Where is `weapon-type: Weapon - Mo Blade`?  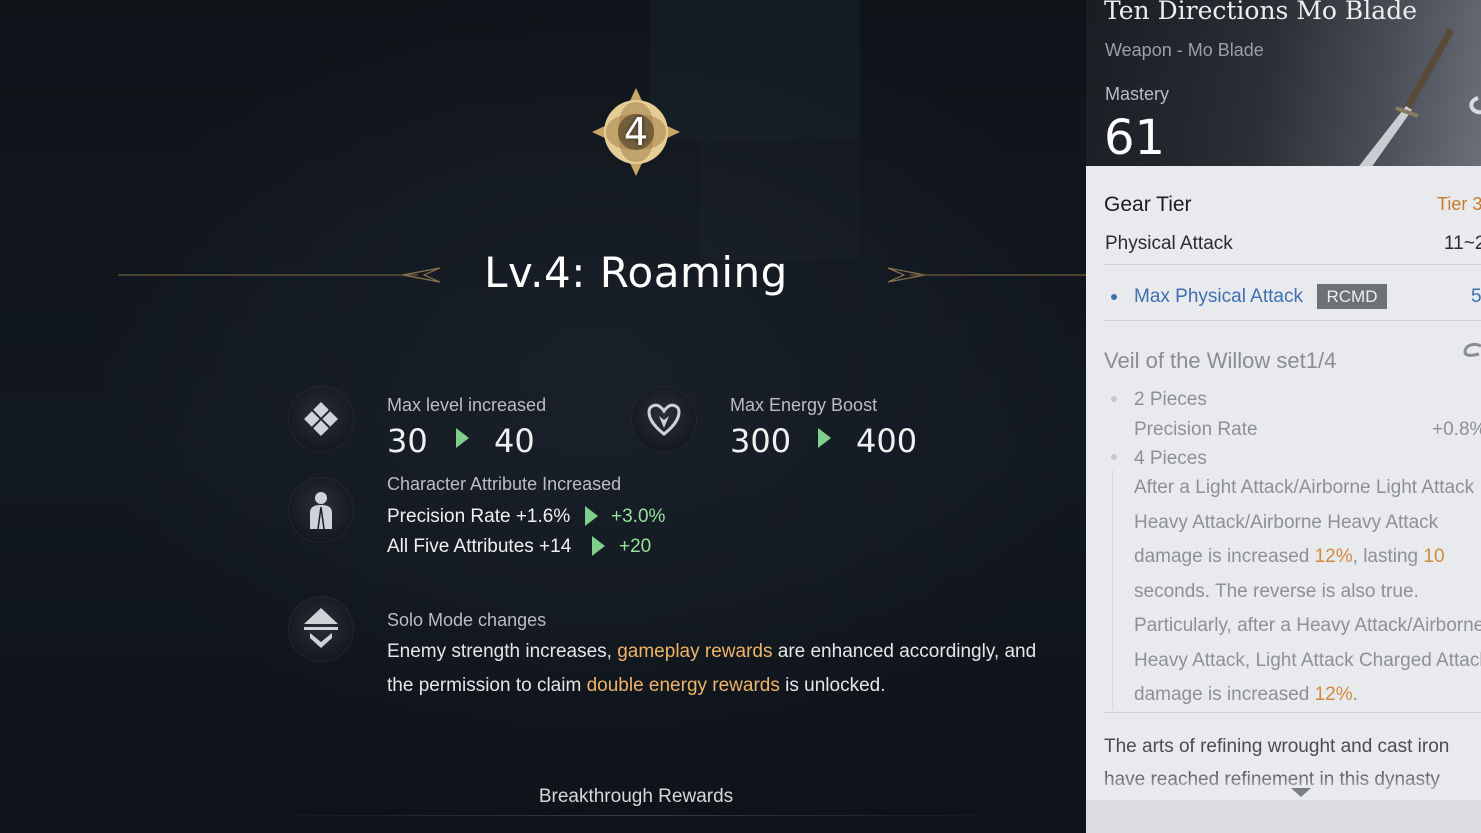 weapon-type: Weapon - Mo Blade is located at coordinates (1184, 50).